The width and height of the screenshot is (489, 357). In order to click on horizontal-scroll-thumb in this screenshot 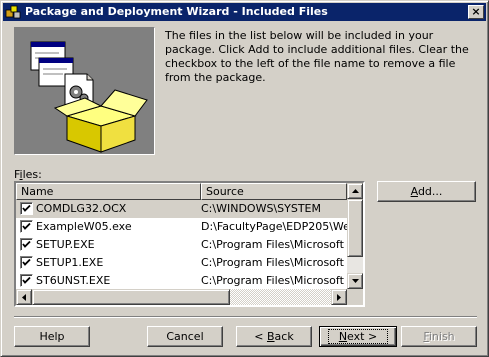, I will do `click(131, 297)`.